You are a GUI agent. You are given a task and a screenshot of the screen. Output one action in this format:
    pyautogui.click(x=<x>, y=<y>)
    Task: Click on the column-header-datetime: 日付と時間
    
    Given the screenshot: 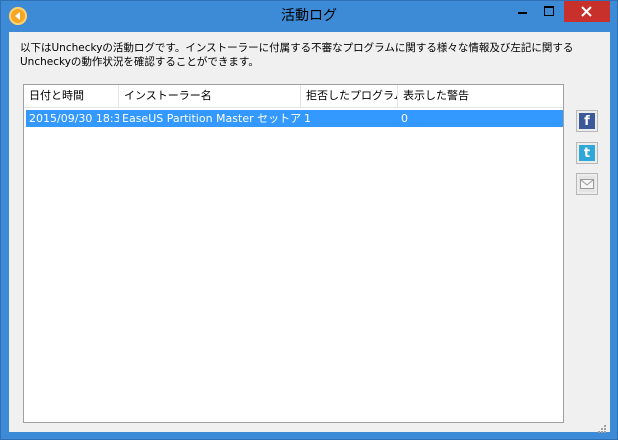 What is the action you would take?
    pyautogui.click(x=71, y=96)
    